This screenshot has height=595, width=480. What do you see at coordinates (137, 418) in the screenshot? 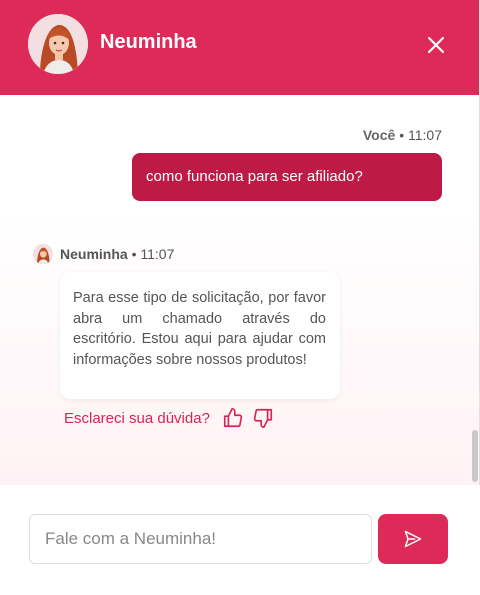
I see `feedback-prompt: Esclareci sua dúvida?` at bounding box center [137, 418].